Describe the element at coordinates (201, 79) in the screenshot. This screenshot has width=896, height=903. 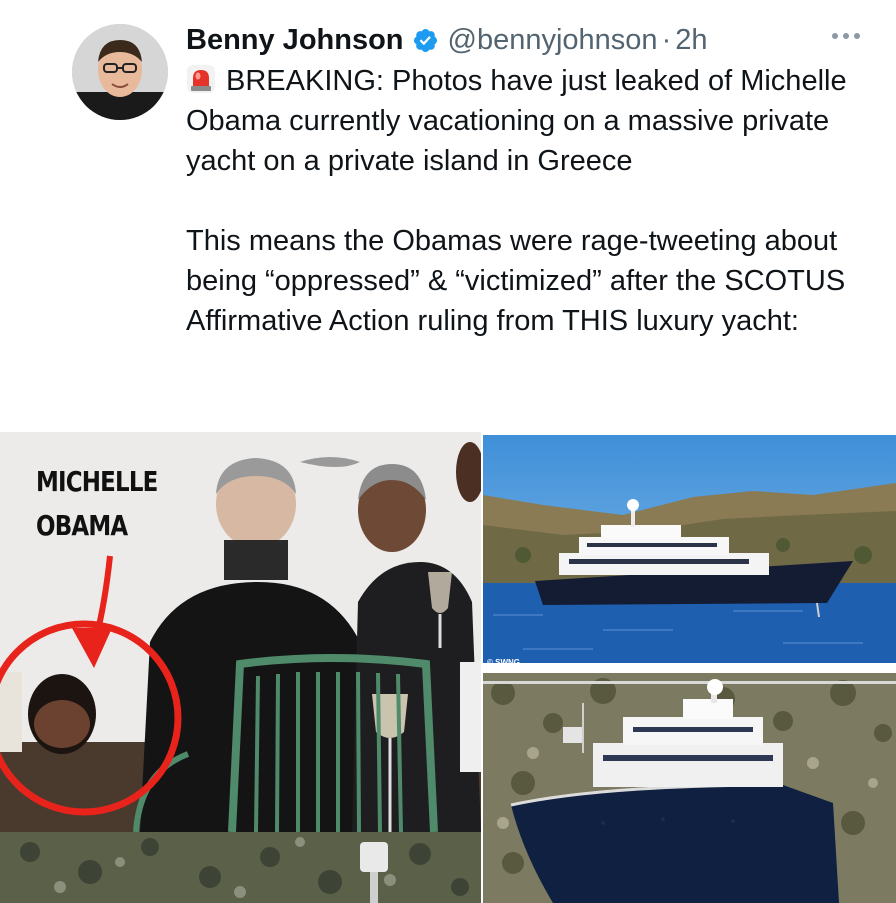
I see `police-light-emoji-icon` at that location.